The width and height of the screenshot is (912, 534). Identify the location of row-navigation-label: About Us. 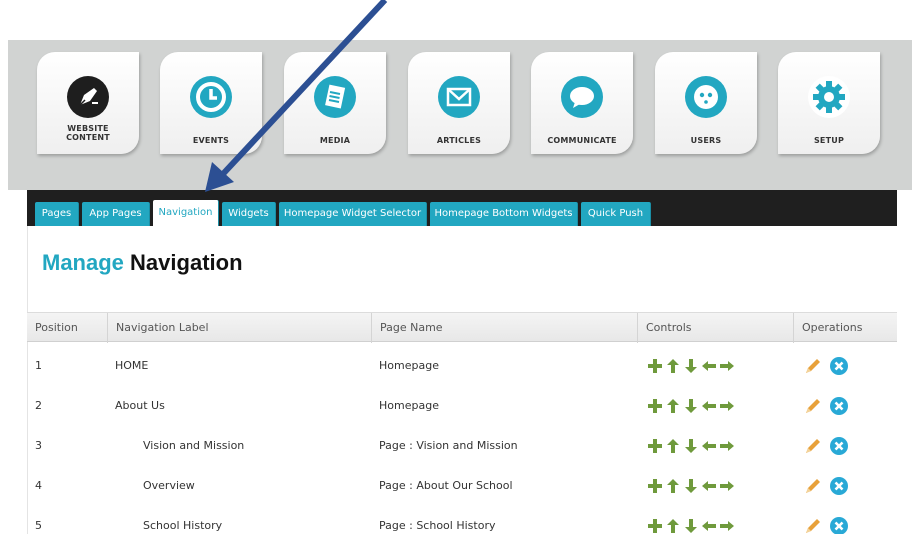
(140, 405).